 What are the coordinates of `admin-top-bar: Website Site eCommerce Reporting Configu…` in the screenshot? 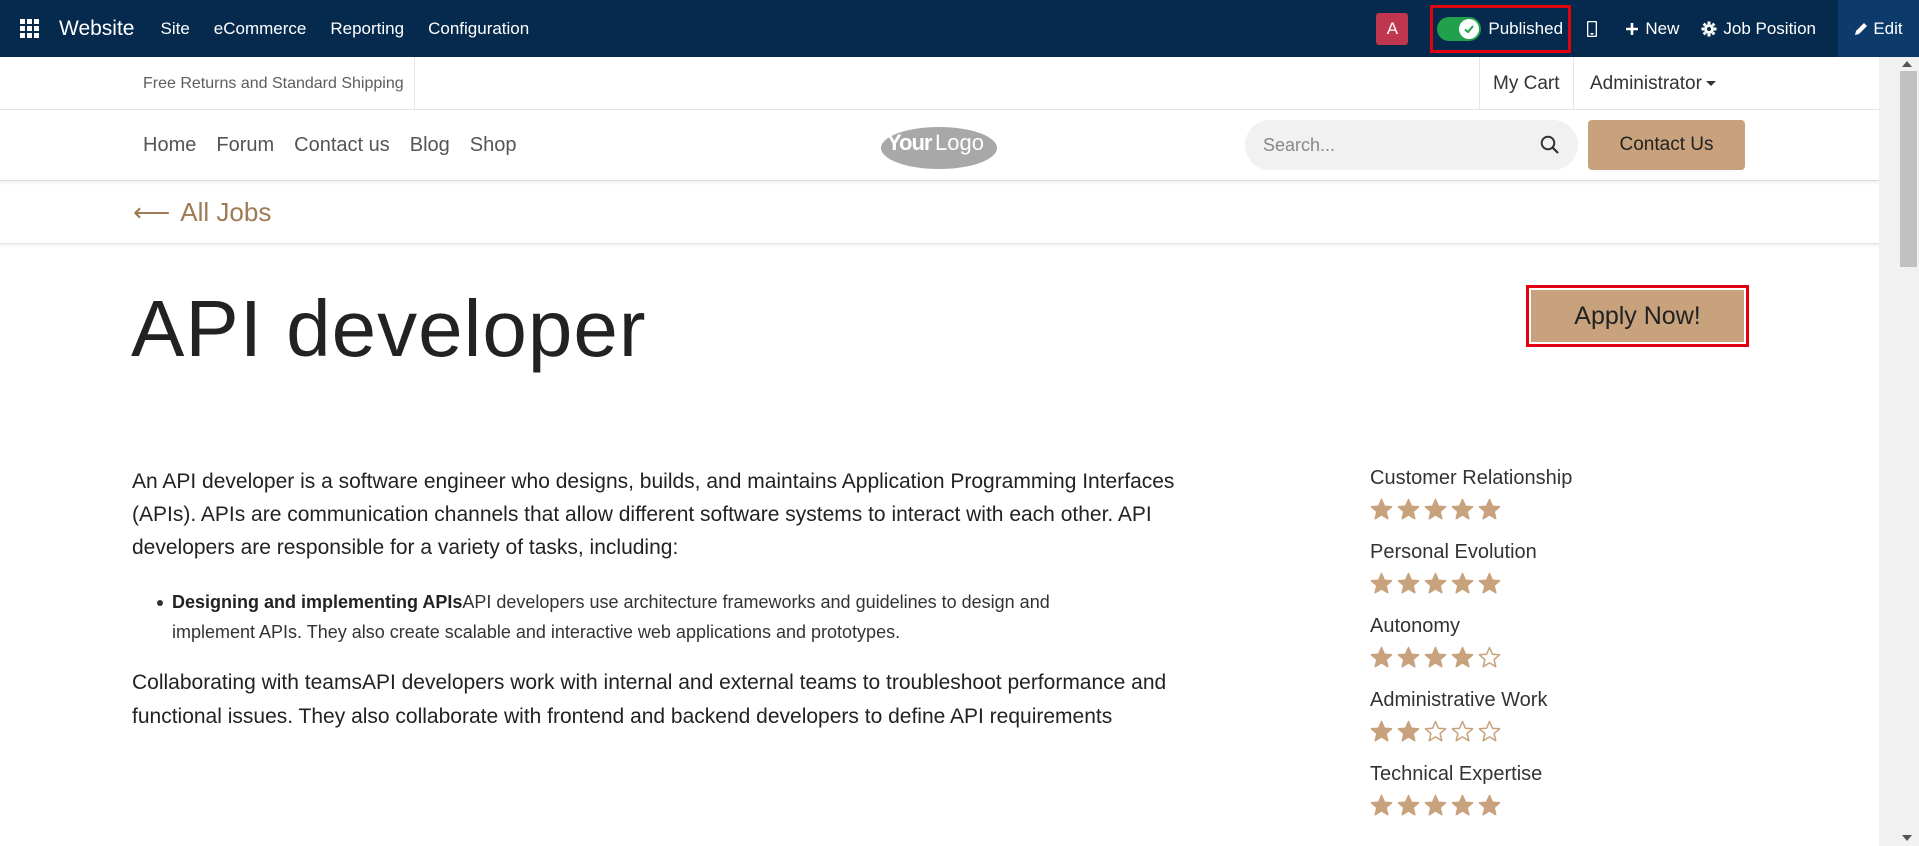 It's located at (959, 28).